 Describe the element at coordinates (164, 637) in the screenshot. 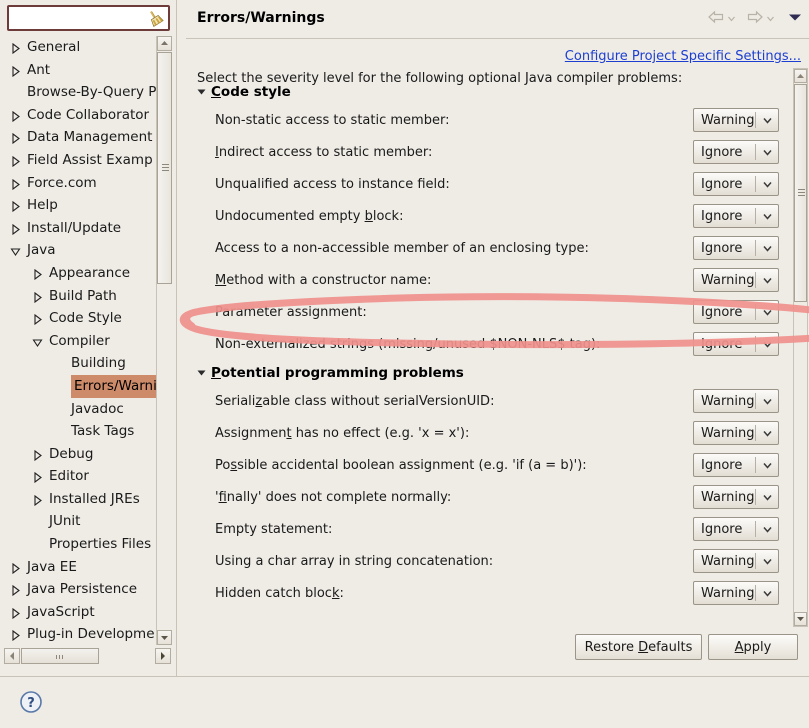

I see `tree-scroll-down-button` at that location.